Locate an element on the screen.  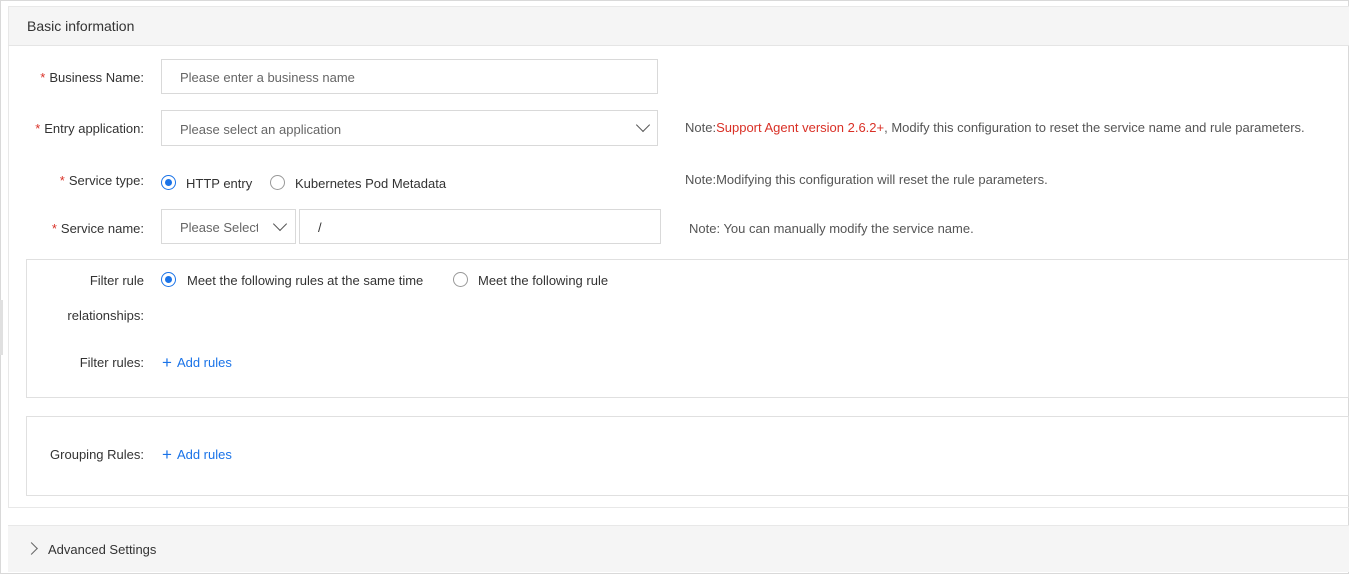
service-name-path-input: / is located at coordinates (480, 226).